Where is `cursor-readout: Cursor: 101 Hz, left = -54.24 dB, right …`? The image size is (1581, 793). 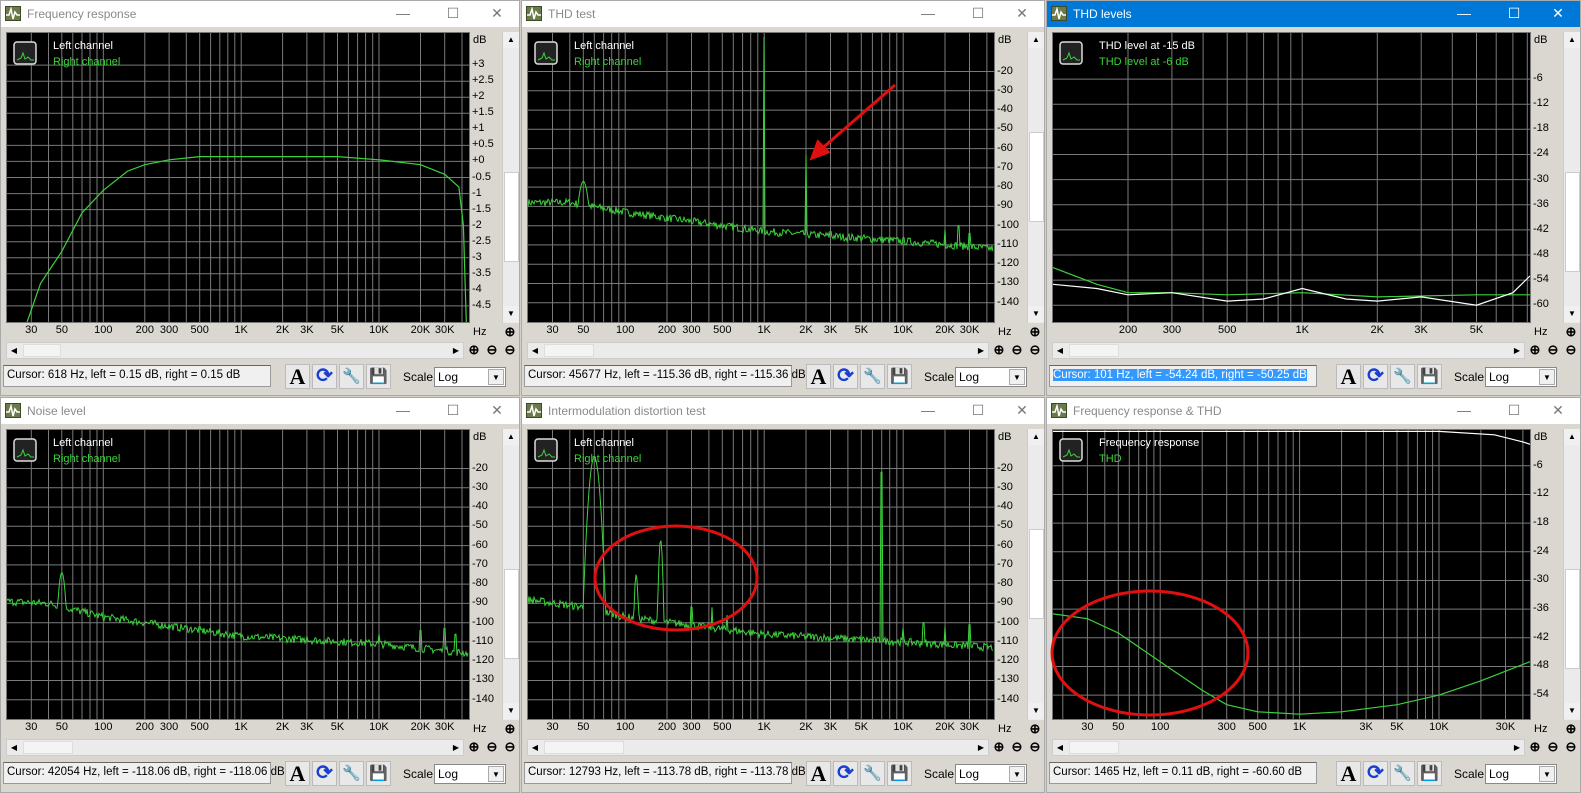 cursor-readout: Cursor: 101 Hz, left = -54.24 dB, right … is located at coordinates (1183, 376).